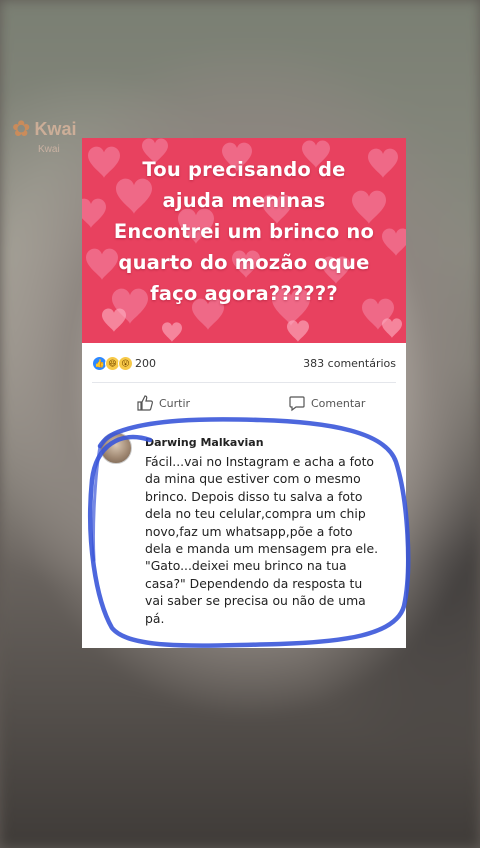 The width and height of the screenshot is (480, 848). I want to click on post-text-line: Encontrei um brinco no, so click(244, 231).